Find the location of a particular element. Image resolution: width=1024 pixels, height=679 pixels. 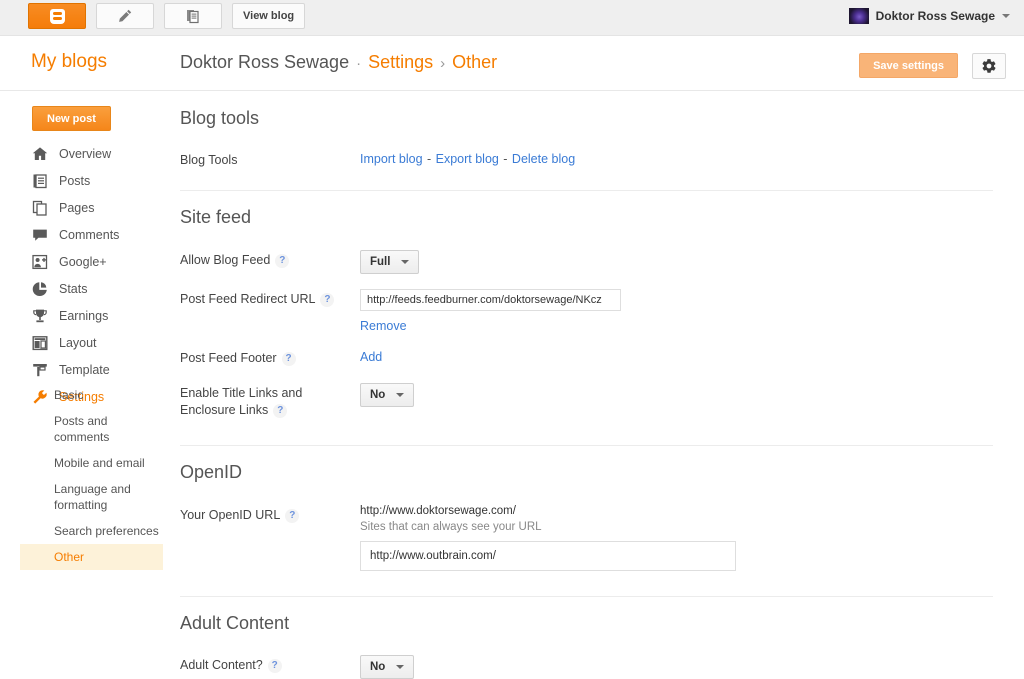

sidebar-subitem-search-preferences: Search preferences is located at coordinates (91, 531).